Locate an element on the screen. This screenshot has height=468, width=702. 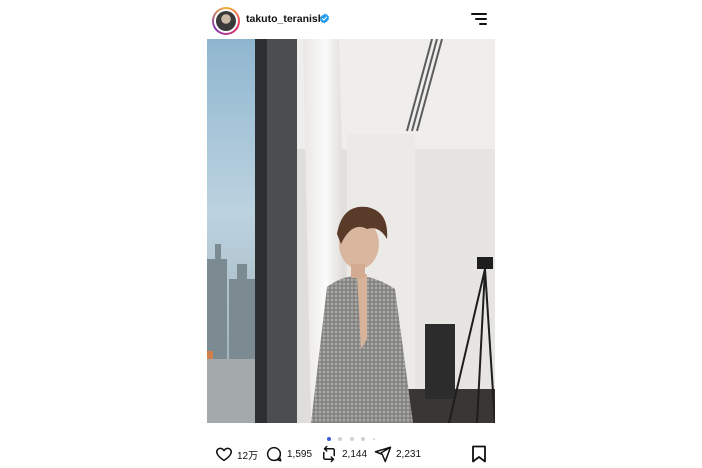
comment-button: 1,595 is located at coordinates (288, 454).